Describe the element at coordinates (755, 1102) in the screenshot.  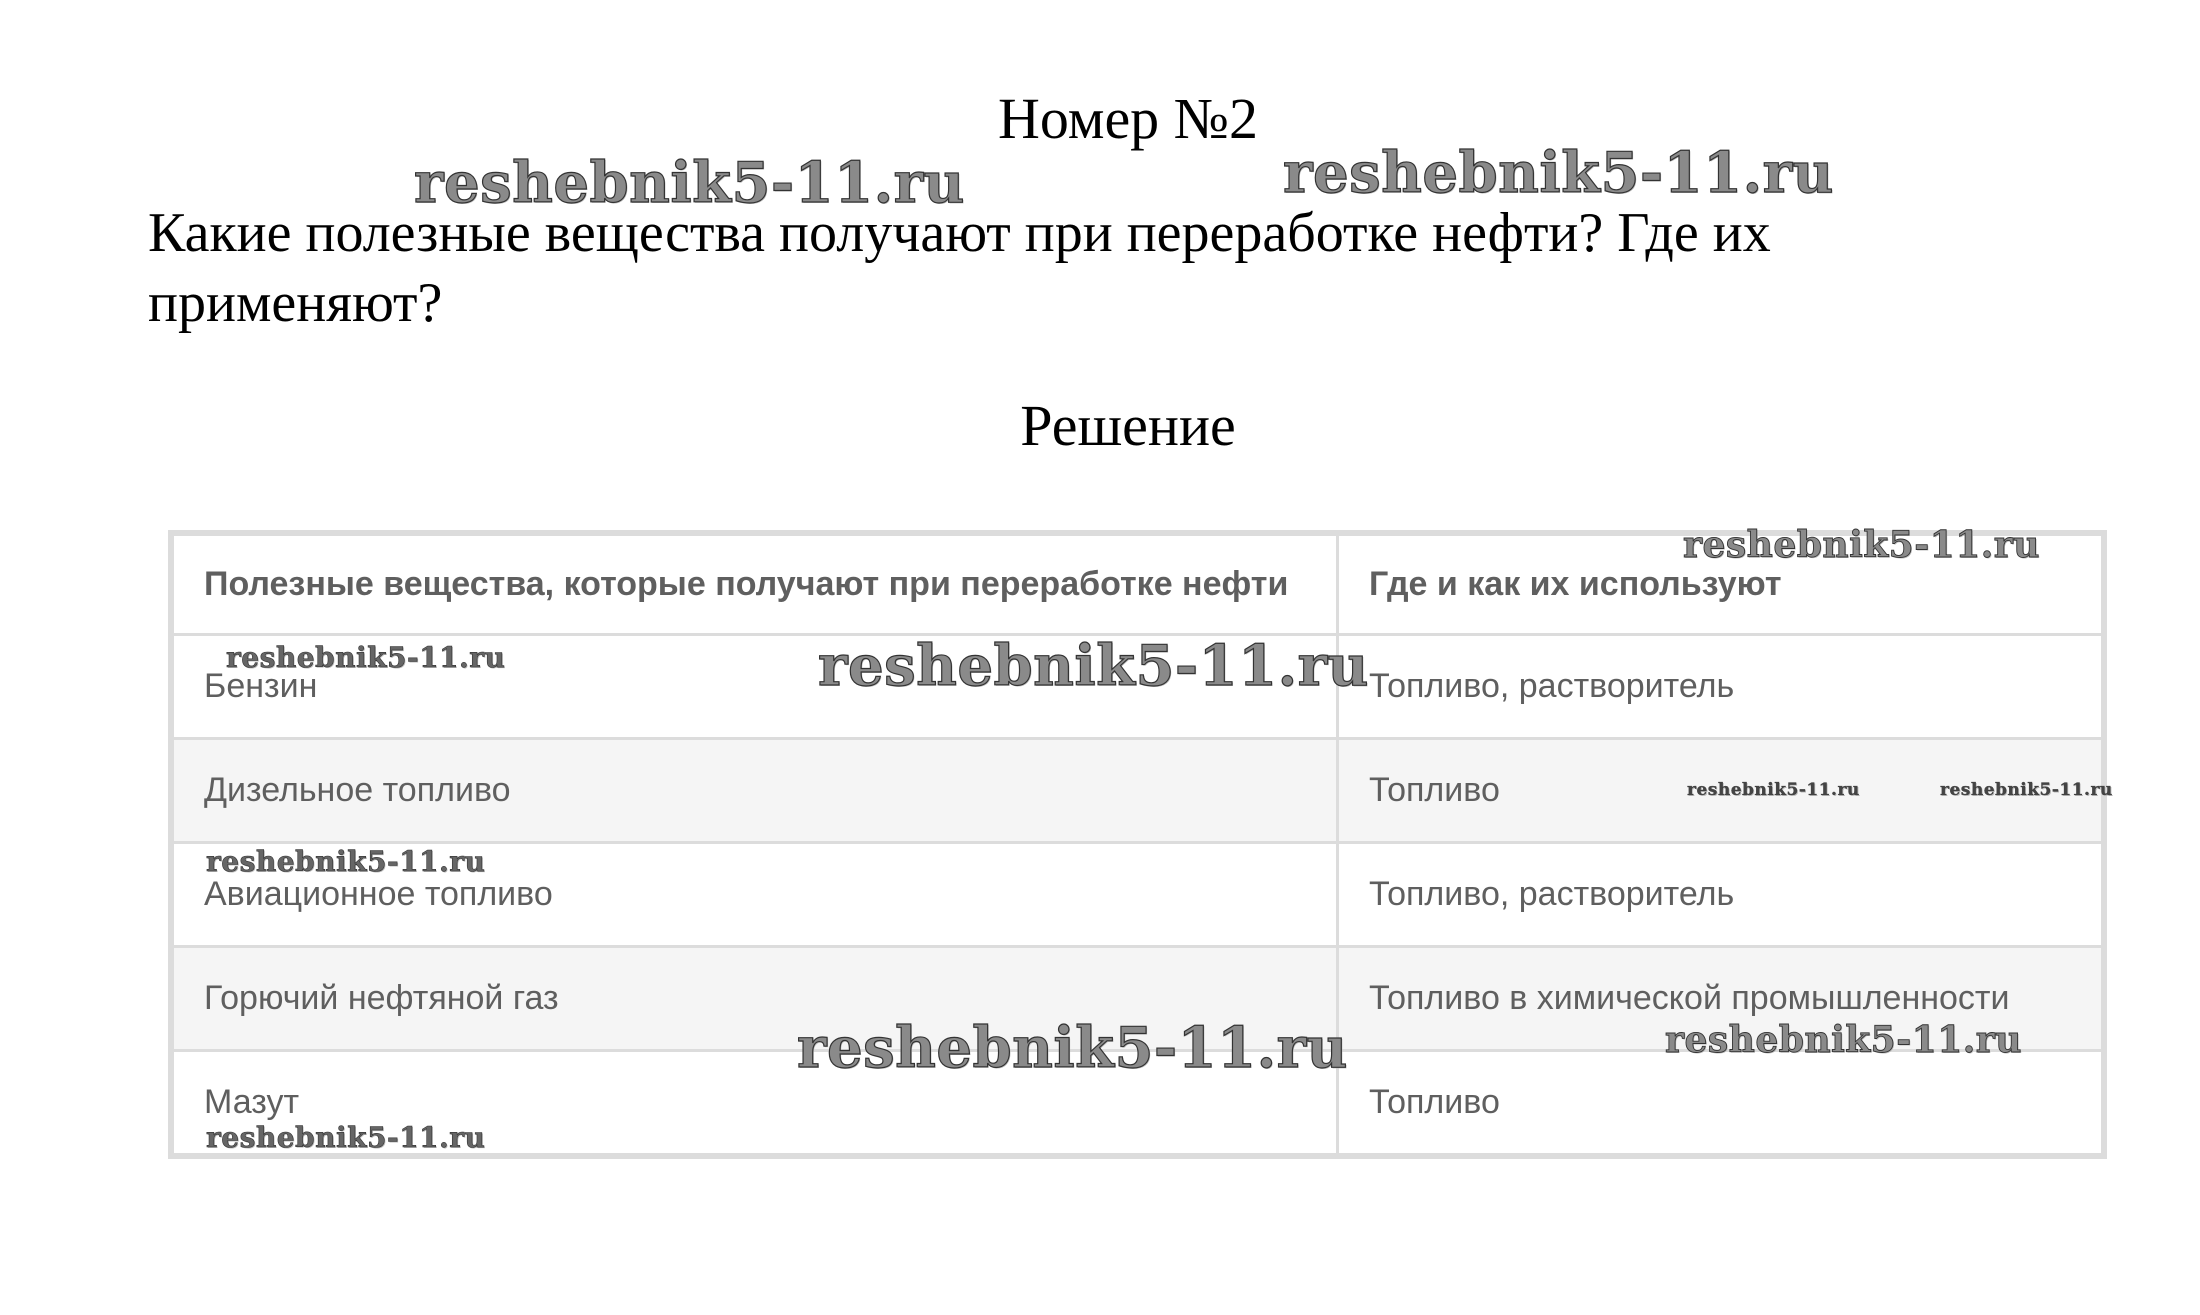
I see `substance-cell: Мазут` at that location.